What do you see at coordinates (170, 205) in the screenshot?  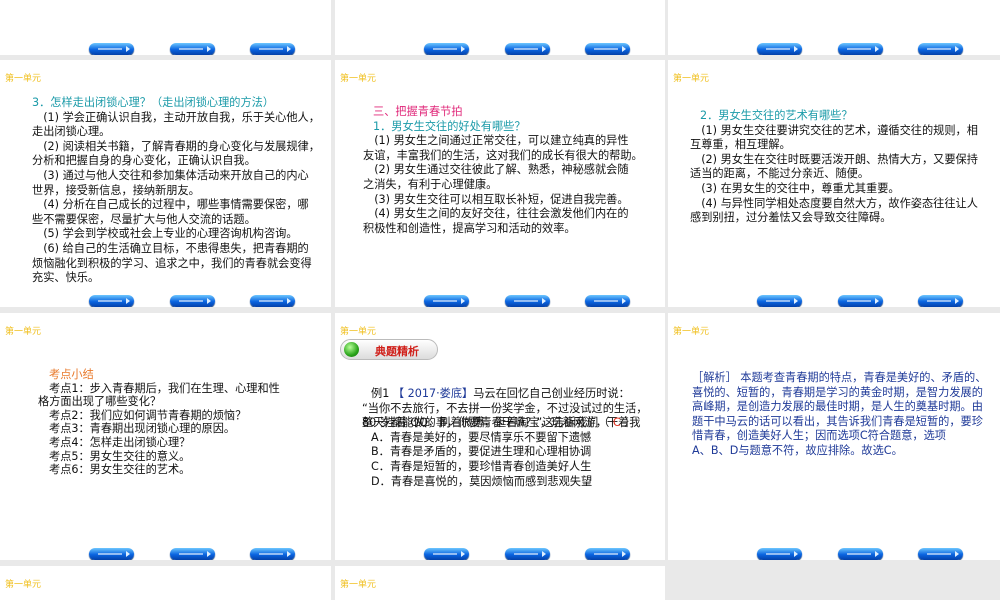 I see `text-line: (4) 分析在自己成长的过程中，哪些事情需要保密，哪` at bounding box center [170, 205].